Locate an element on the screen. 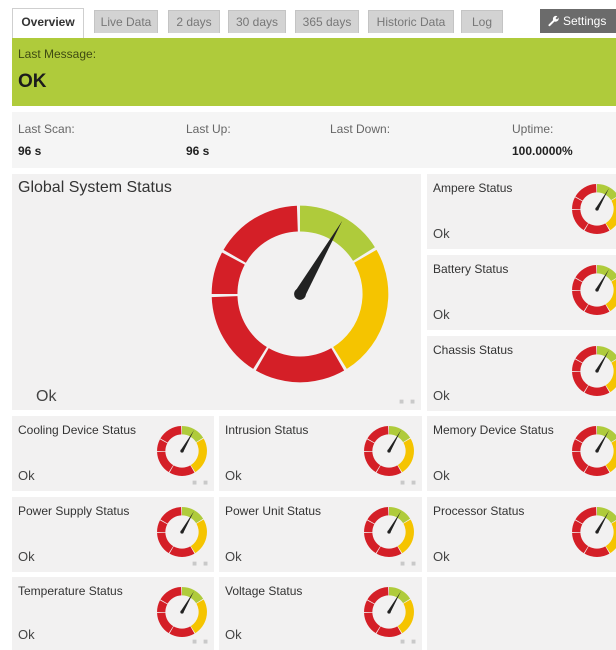 The height and width of the screenshot is (650, 616). sensor-title: Battery Status is located at coordinates (471, 269).